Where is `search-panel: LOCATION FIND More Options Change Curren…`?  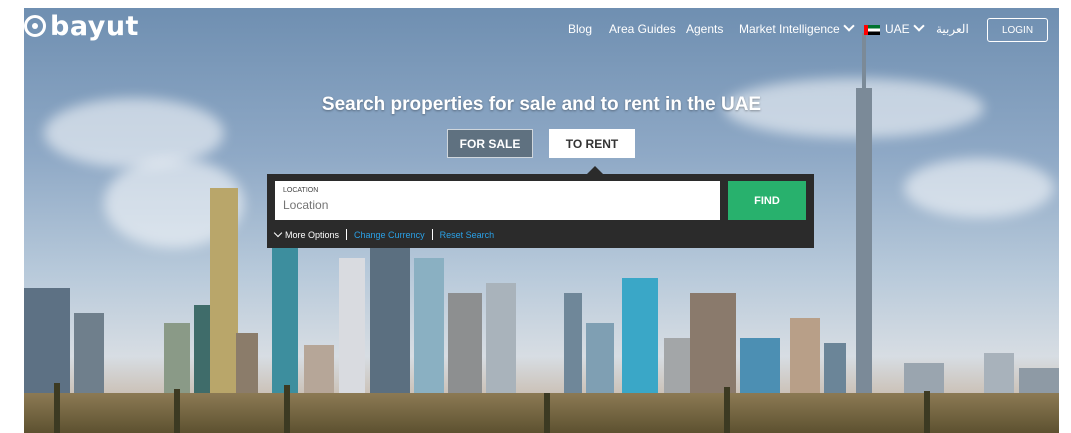
search-panel: LOCATION FIND More Options Change Curren… is located at coordinates (540, 211).